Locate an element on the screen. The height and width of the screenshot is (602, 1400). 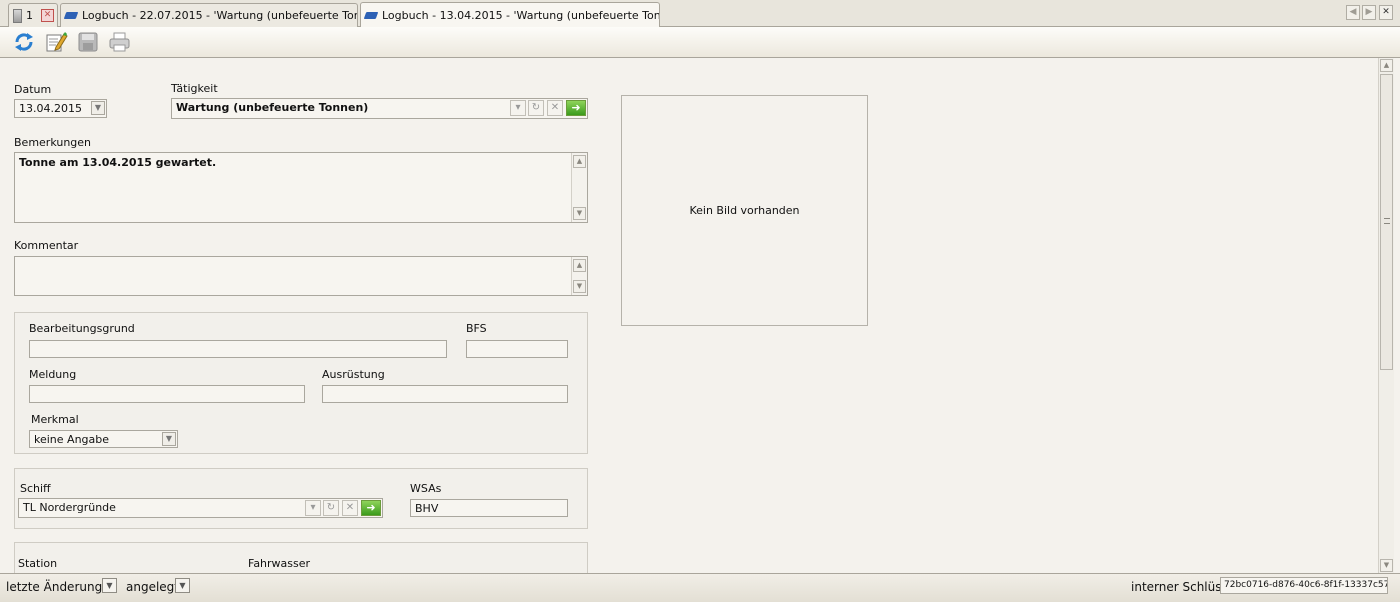
taetigkeit-label: Tätigkeit is located at coordinates (194, 88).